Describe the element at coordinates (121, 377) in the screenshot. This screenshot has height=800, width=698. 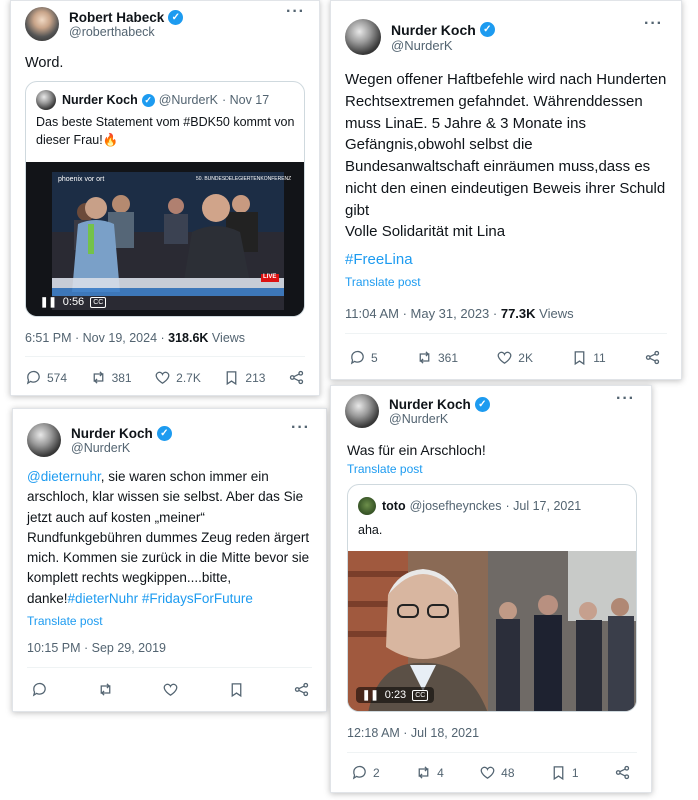
I see `repost-count: 381` at that location.